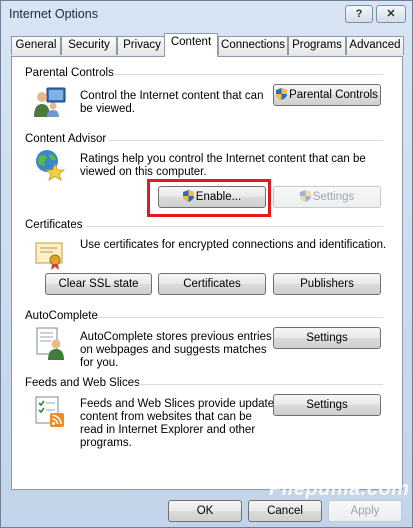 The width and height of the screenshot is (413, 528). Describe the element at coordinates (172, 96) in the screenshot. I see `parental-desc-line1: Control the Internet content that can` at that location.